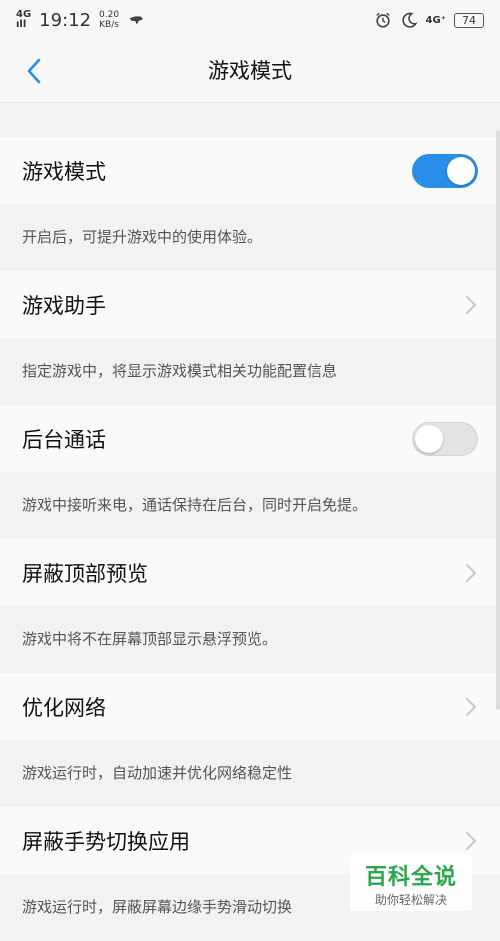  What do you see at coordinates (109, 25) in the screenshot?
I see `network-speed-unit: KB/s` at bounding box center [109, 25].